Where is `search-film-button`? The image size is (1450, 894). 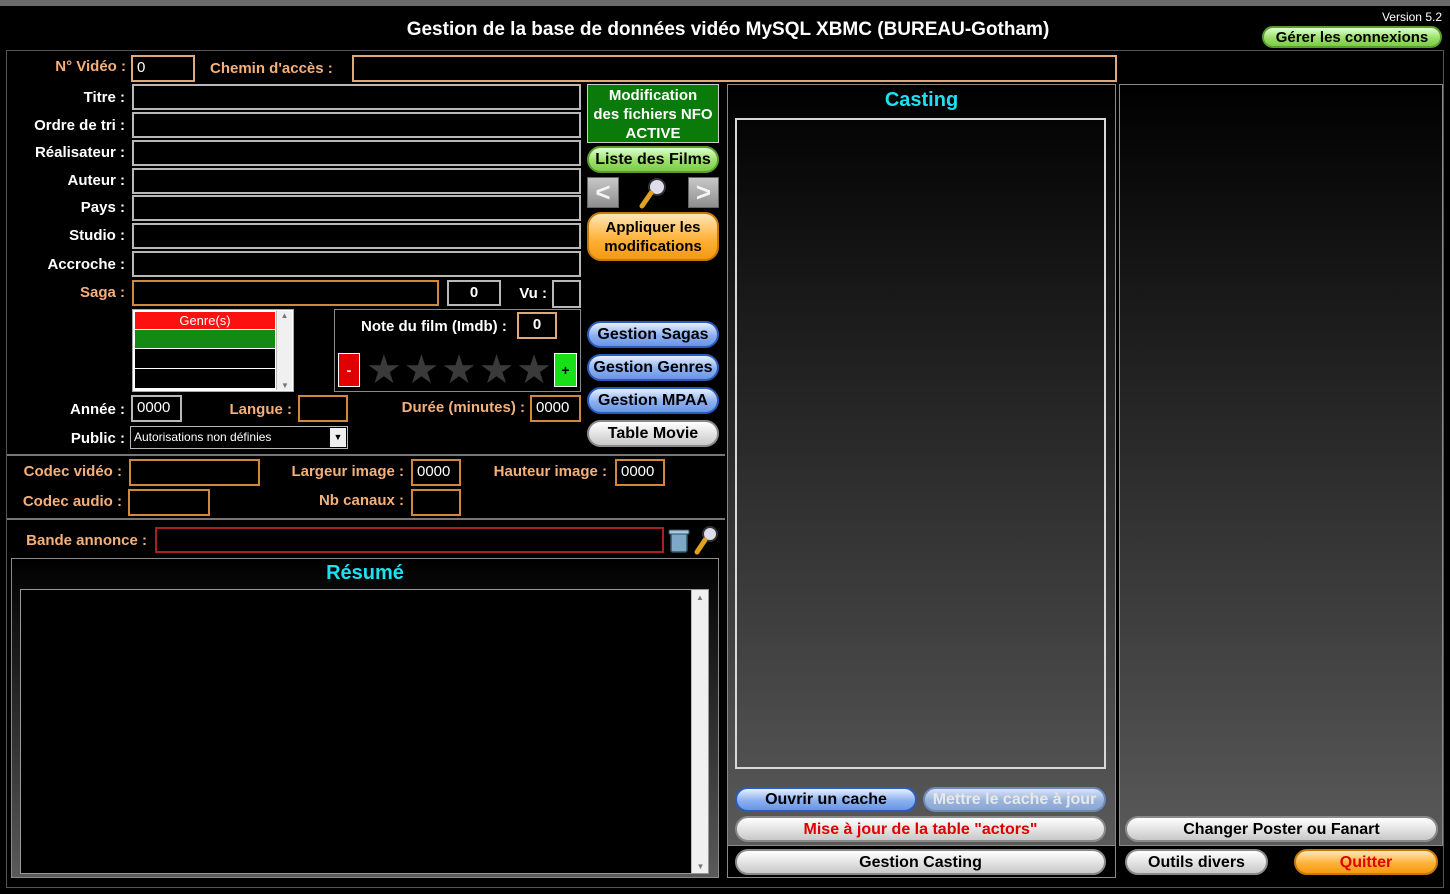 search-film-button is located at coordinates (654, 193).